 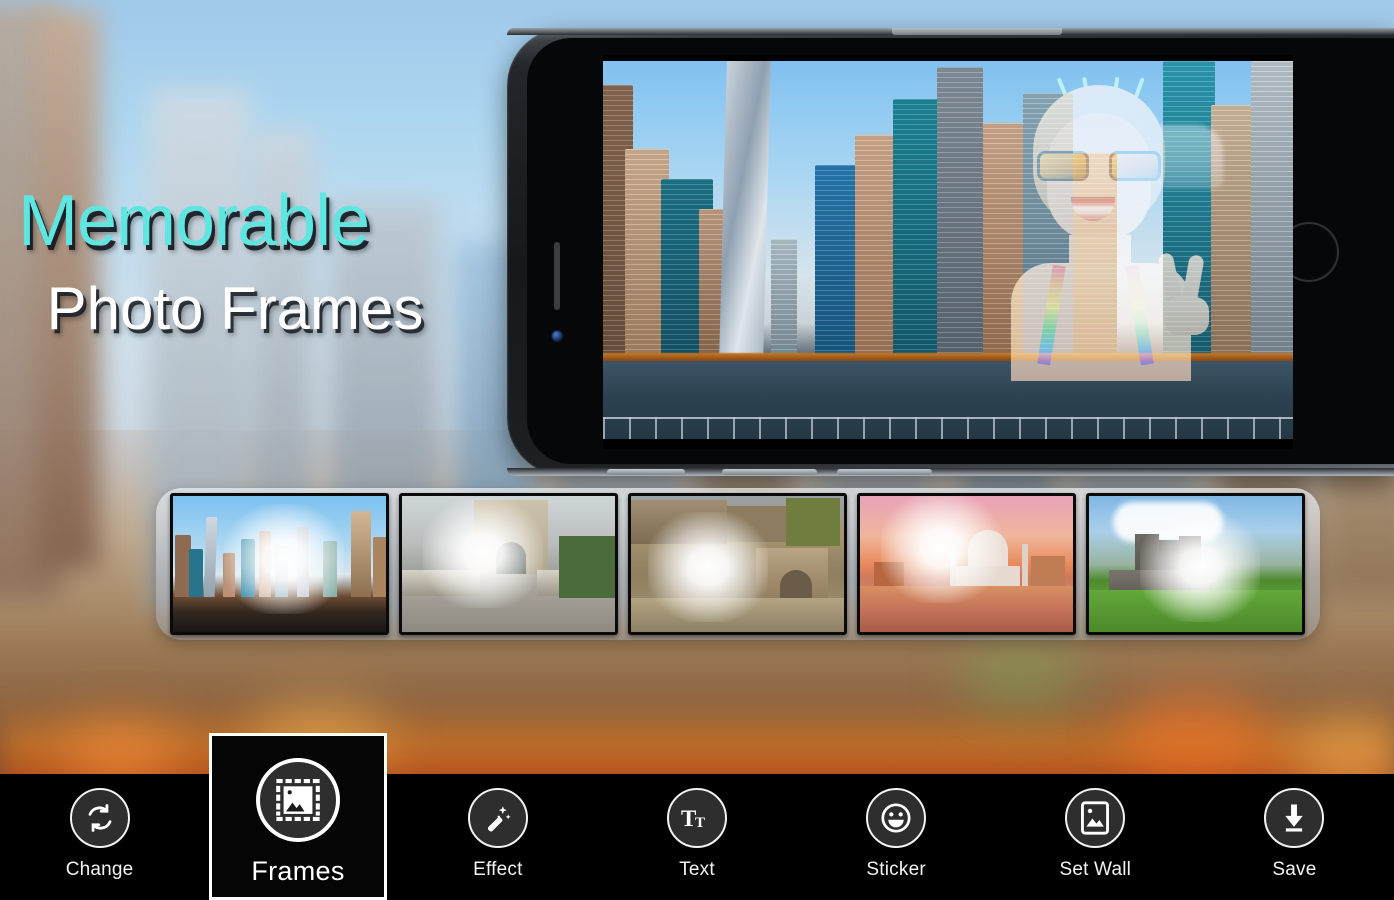 I want to click on sunglasses, so click(x=1099, y=166).